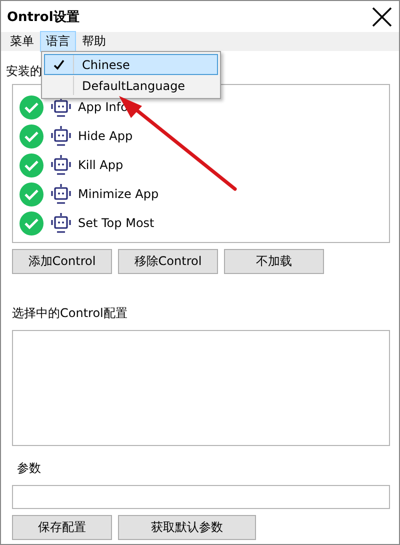 This screenshot has height=545, width=400. What do you see at coordinates (131, 85) in the screenshot?
I see `menu-option: DefaultLanguage` at bounding box center [131, 85].